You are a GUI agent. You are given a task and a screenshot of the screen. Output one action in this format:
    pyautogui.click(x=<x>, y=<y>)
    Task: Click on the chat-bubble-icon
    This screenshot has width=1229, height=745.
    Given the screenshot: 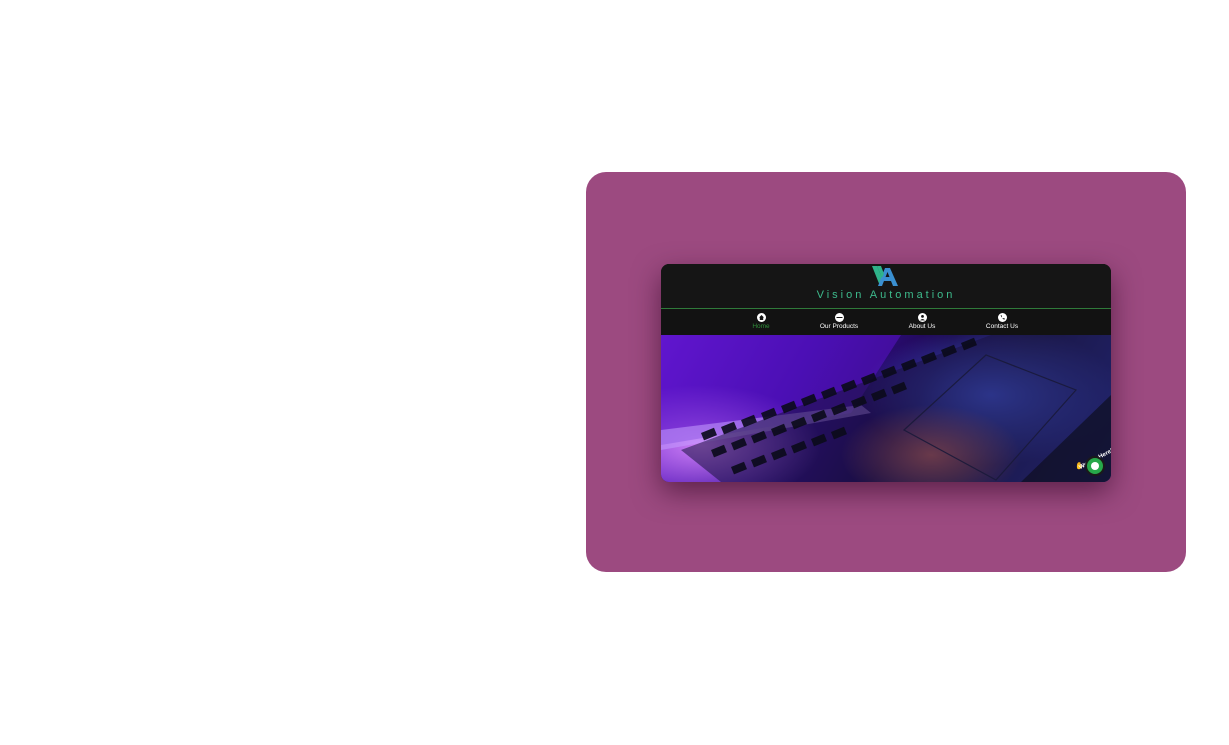 What is the action you would take?
    pyautogui.click(x=1095, y=466)
    